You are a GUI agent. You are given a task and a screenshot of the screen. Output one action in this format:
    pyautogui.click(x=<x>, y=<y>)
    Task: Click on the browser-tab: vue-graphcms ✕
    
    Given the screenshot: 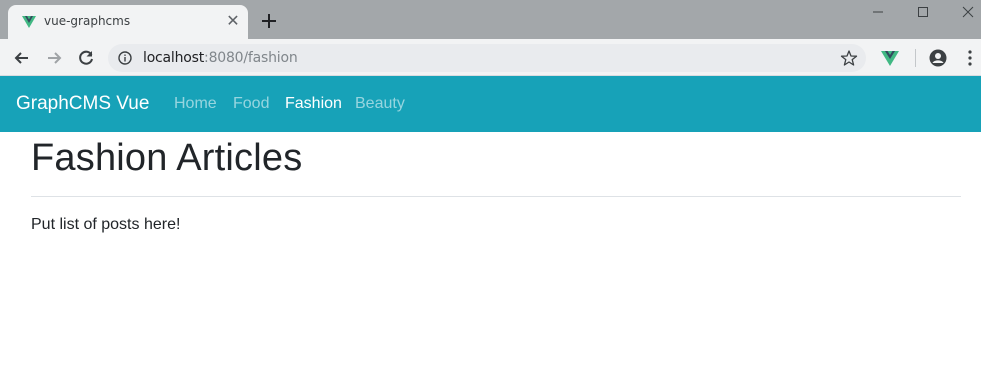 What is the action you would take?
    pyautogui.click(x=128, y=22)
    